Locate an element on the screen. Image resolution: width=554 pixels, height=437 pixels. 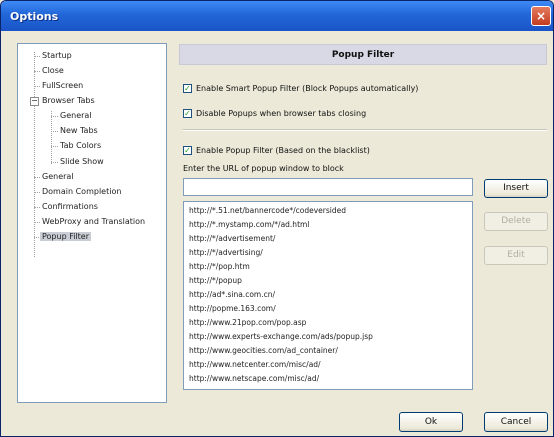
tree-item-general: General is located at coordinates (58, 176).